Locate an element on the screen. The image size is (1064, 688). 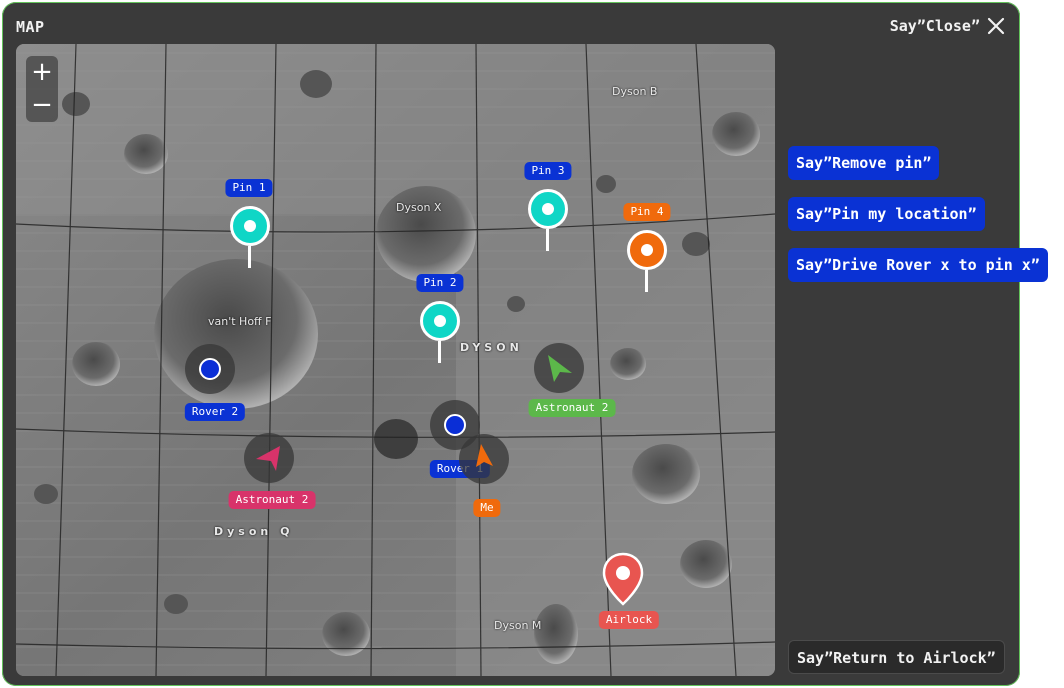
pin-1-stem is located at coordinates (249, 257).